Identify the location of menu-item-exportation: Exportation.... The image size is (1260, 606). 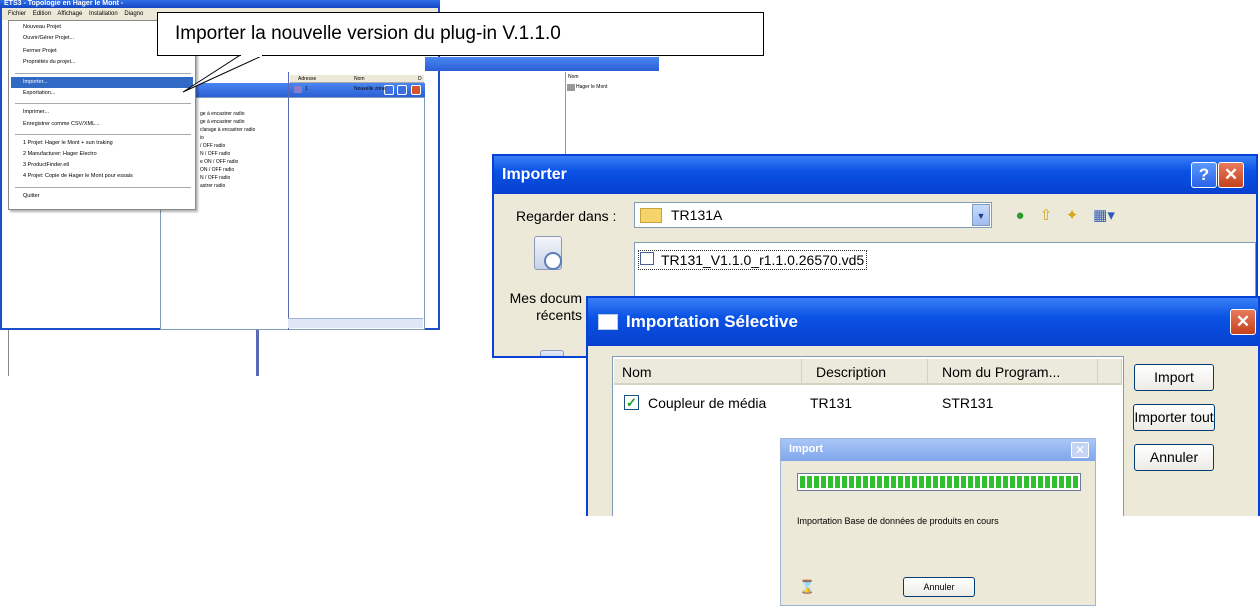
(102, 93).